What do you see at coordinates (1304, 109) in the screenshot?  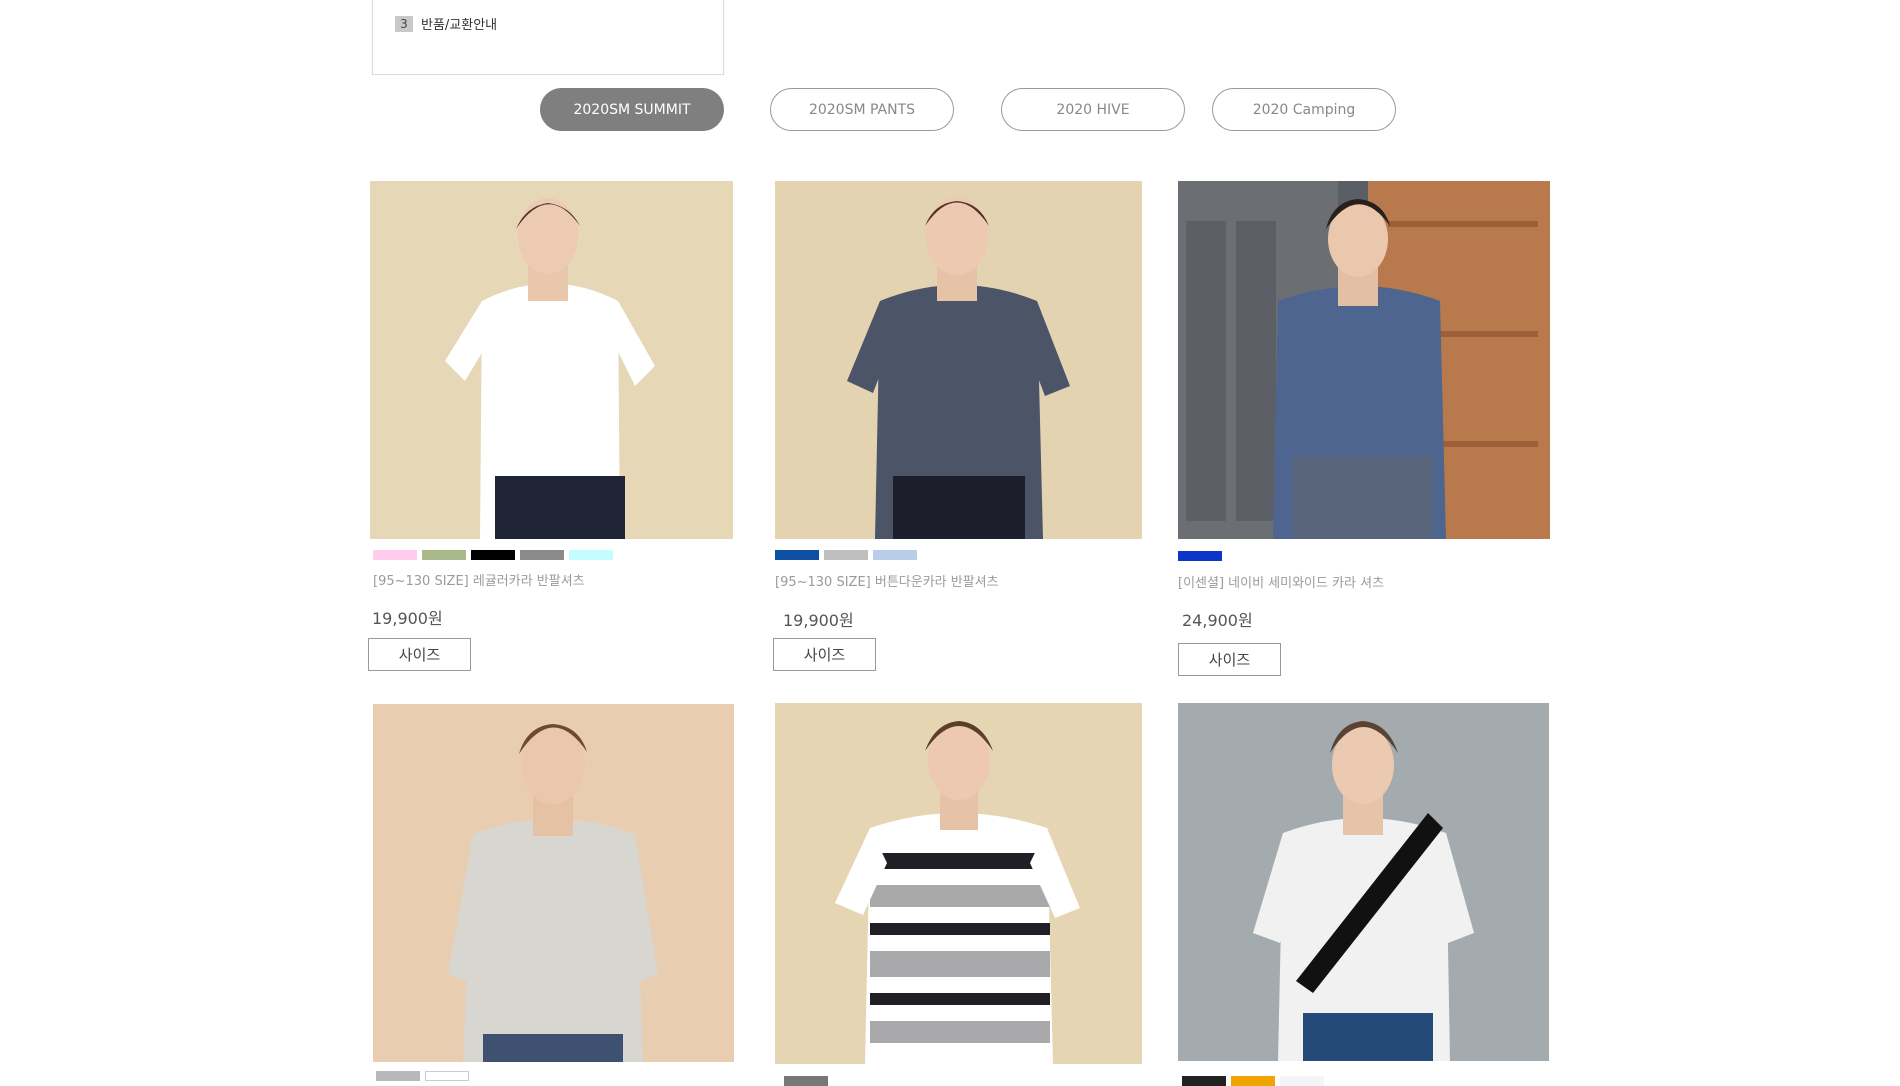 I see `tab-2020-camping: 2020 Camping` at bounding box center [1304, 109].